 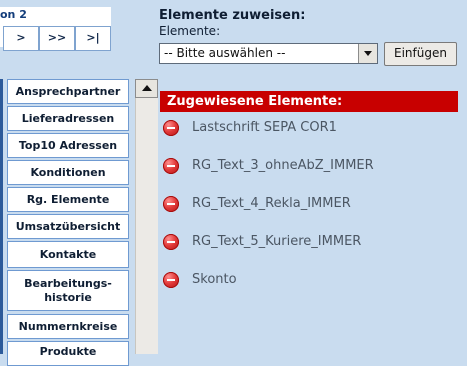 What do you see at coordinates (146, 216) in the screenshot?
I see `vertical-scrollbar` at bounding box center [146, 216].